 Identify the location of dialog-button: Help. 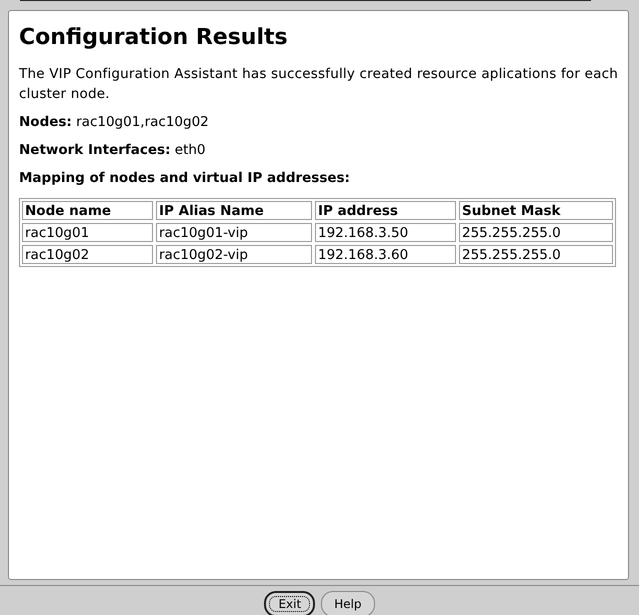
(348, 603).